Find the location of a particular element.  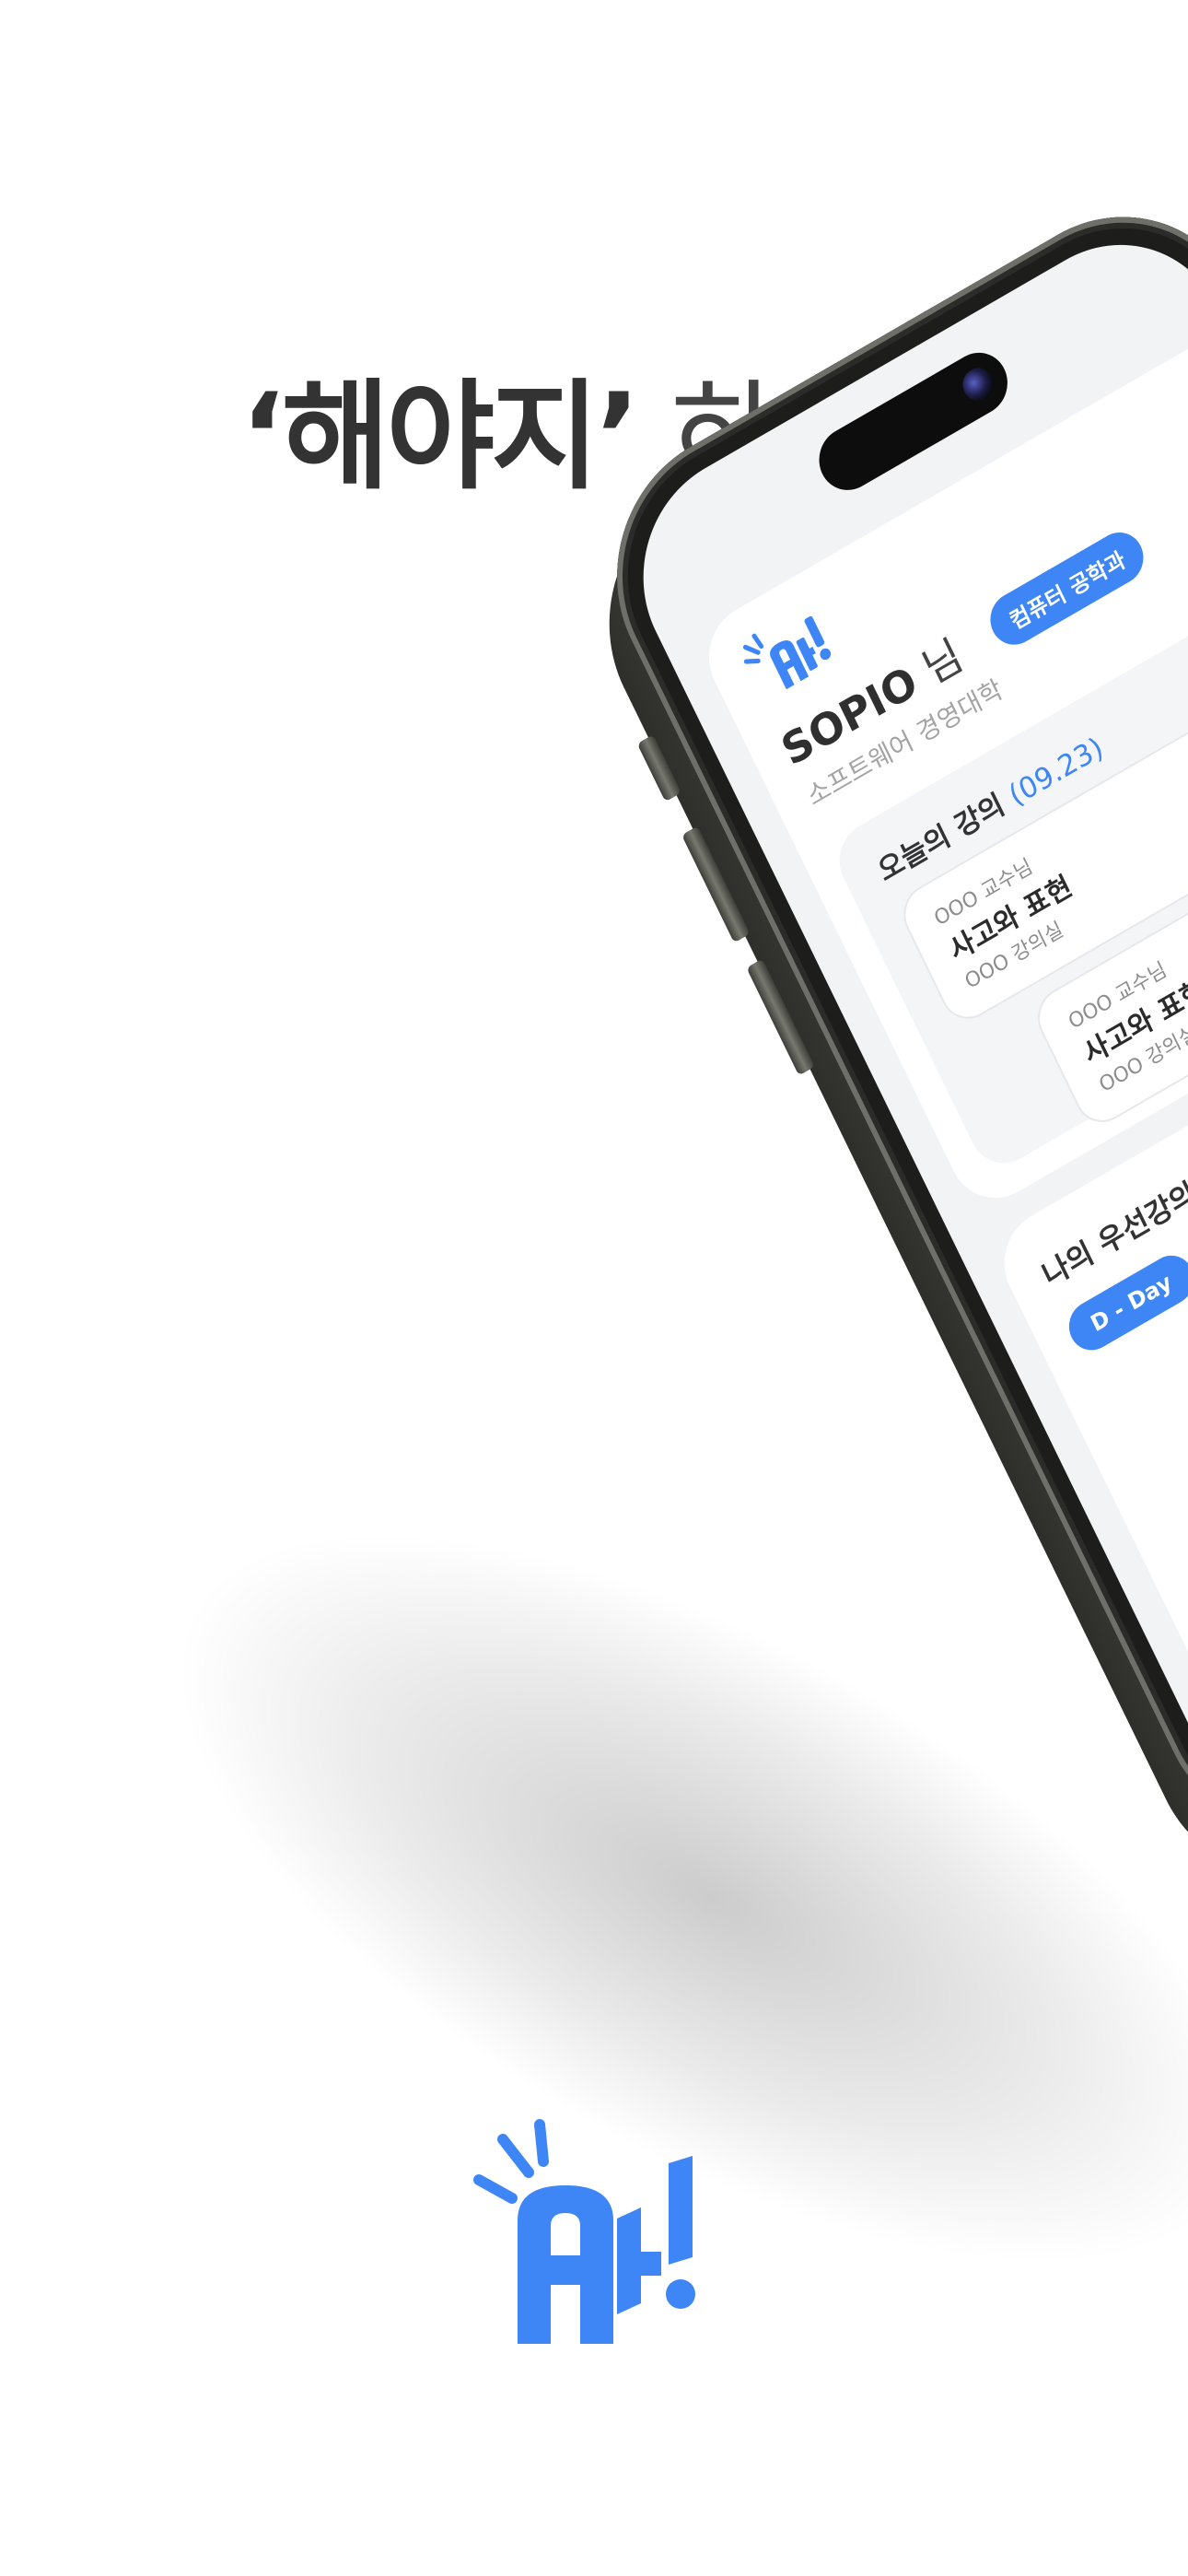

brand-logo-icon is located at coordinates (584, 2231).